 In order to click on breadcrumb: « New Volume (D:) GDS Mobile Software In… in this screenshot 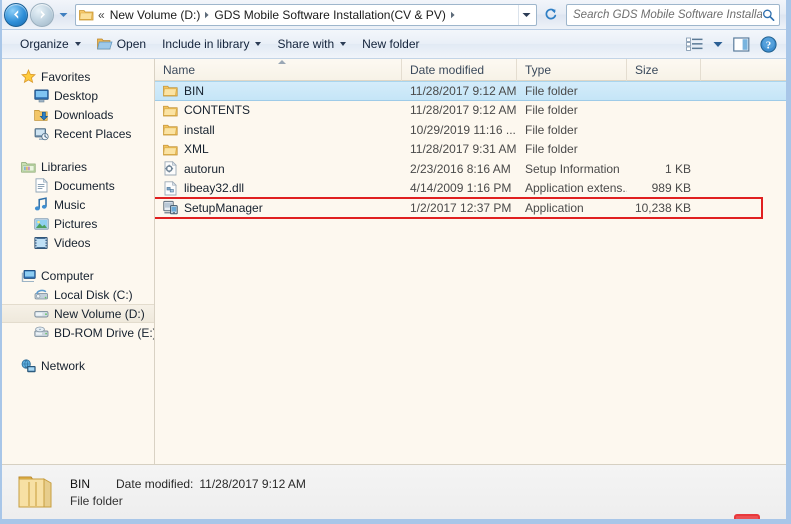, I will do `click(306, 14)`.